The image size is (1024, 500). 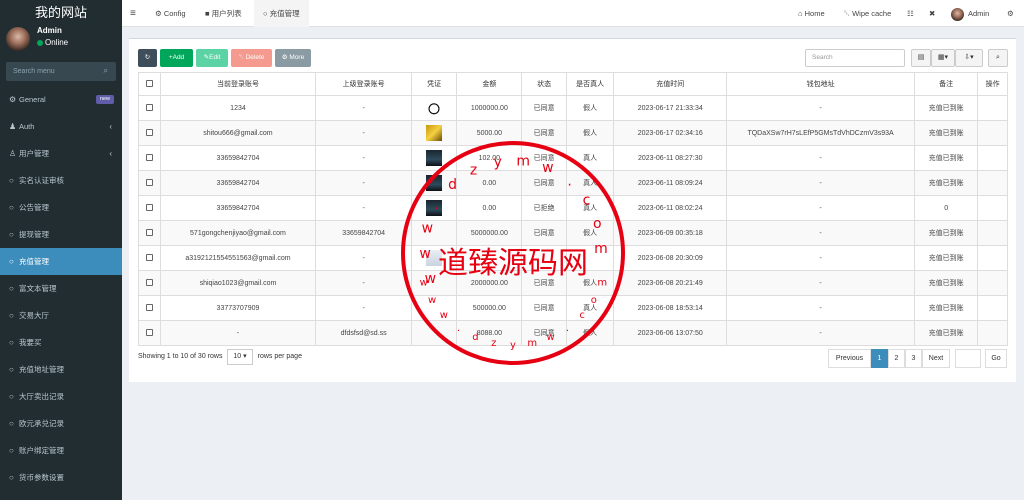 What do you see at coordinates (913, 358) in the screenshot?
I see `page-3-button: 3` at bounding box center [913, 358].